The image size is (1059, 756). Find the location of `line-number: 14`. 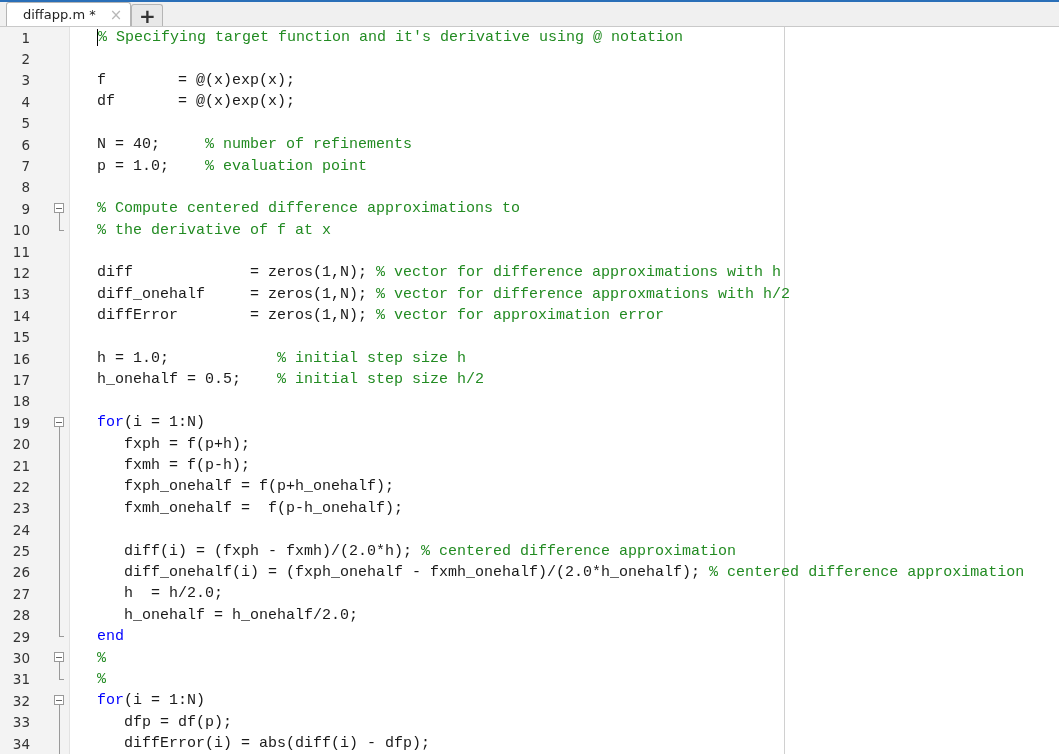

line-number: 14 is located at coordinates (20, 315).